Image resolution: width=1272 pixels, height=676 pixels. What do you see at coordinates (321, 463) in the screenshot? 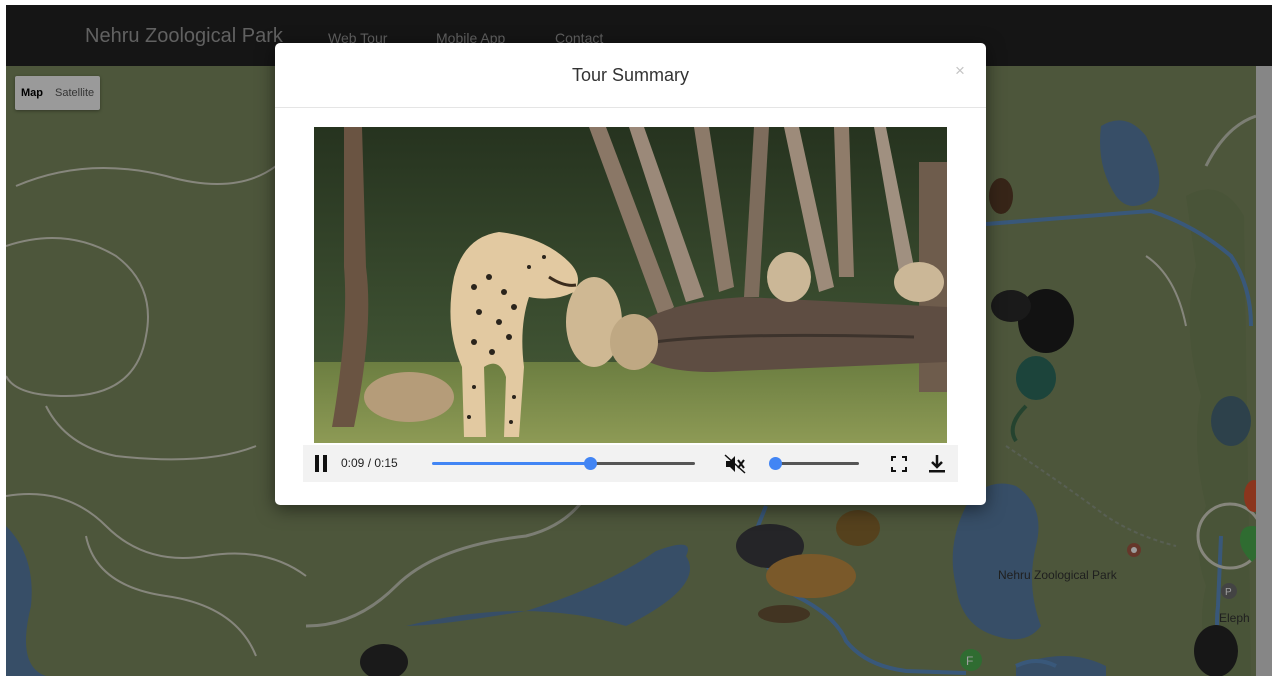
I see `pause-icon` at bounding box center [321, 463].